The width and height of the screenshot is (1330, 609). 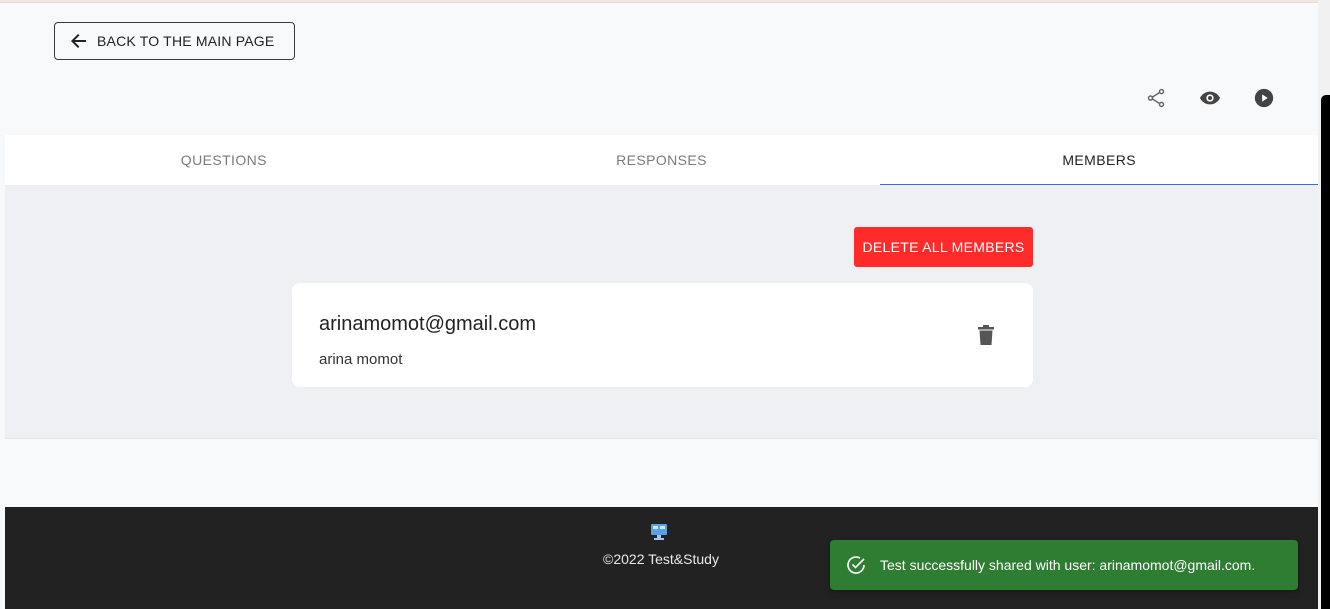 I want to click on eye-icon, so click(x=1210, y=98).